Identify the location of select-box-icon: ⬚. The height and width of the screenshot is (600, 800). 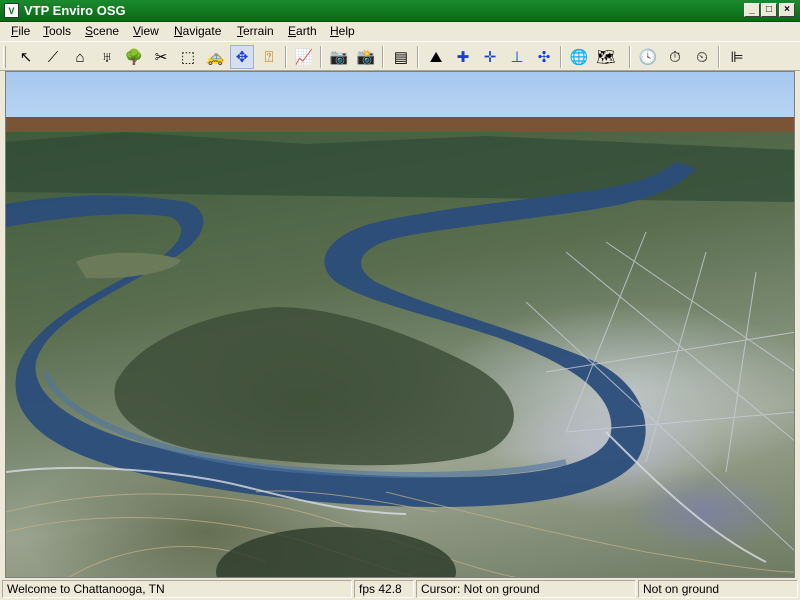
(188, 57).